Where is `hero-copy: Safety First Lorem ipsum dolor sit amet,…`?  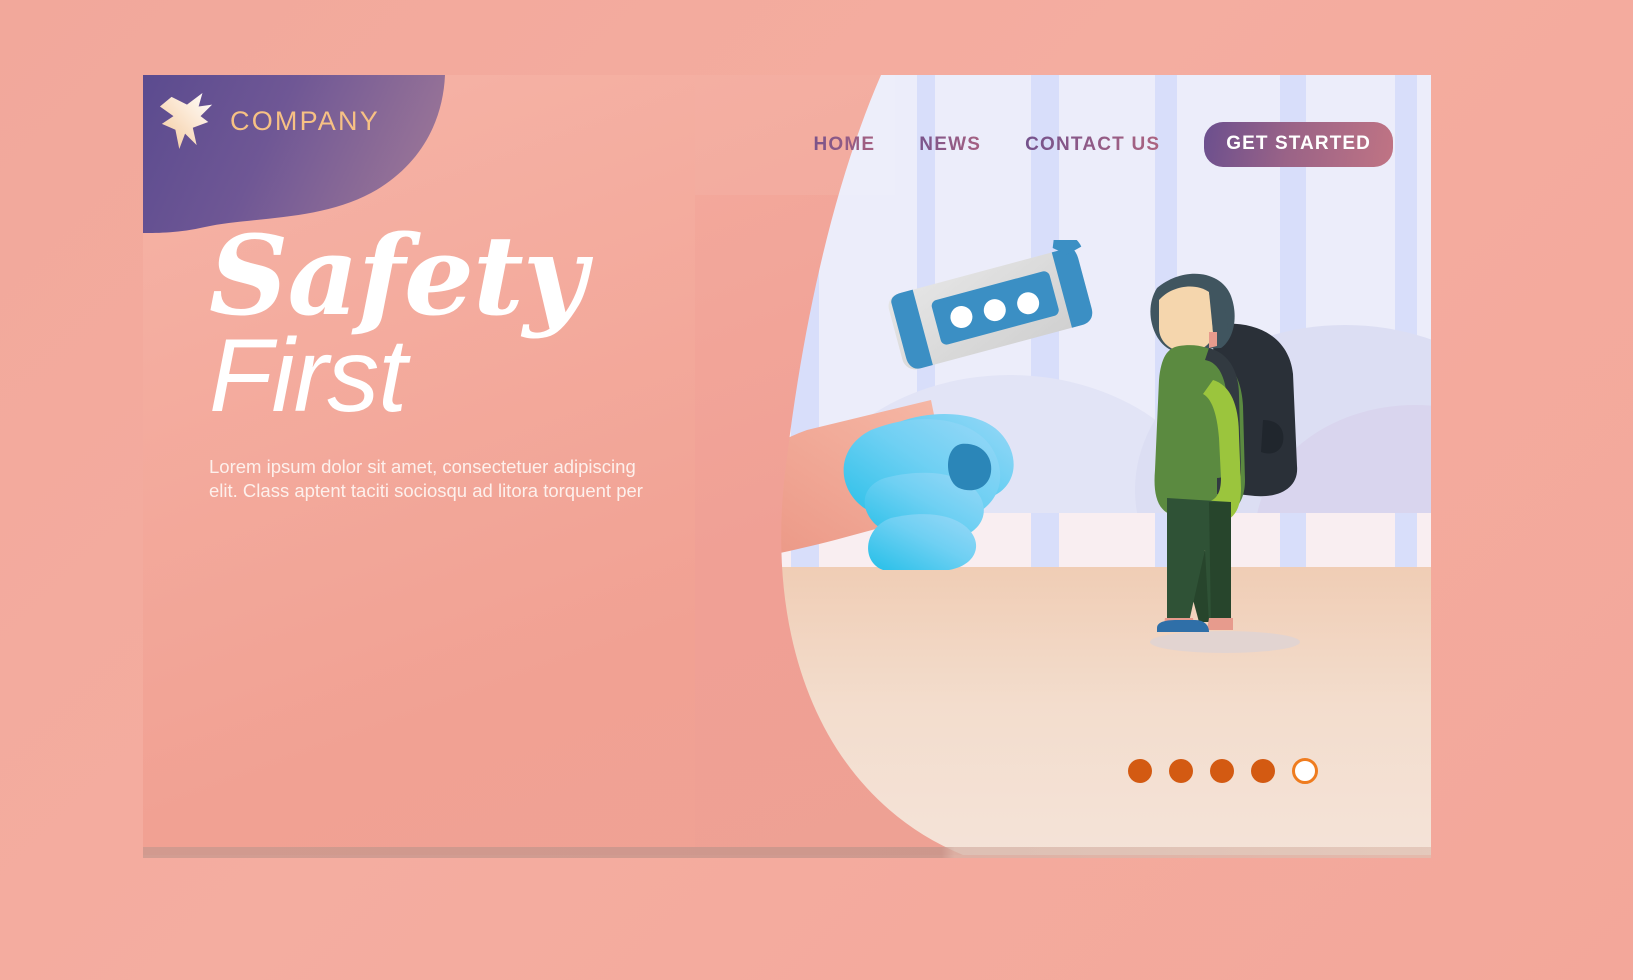 hero-copy: Safety First Lorem ipsum dolor sit amet,… is located at coordinates (469, 357).